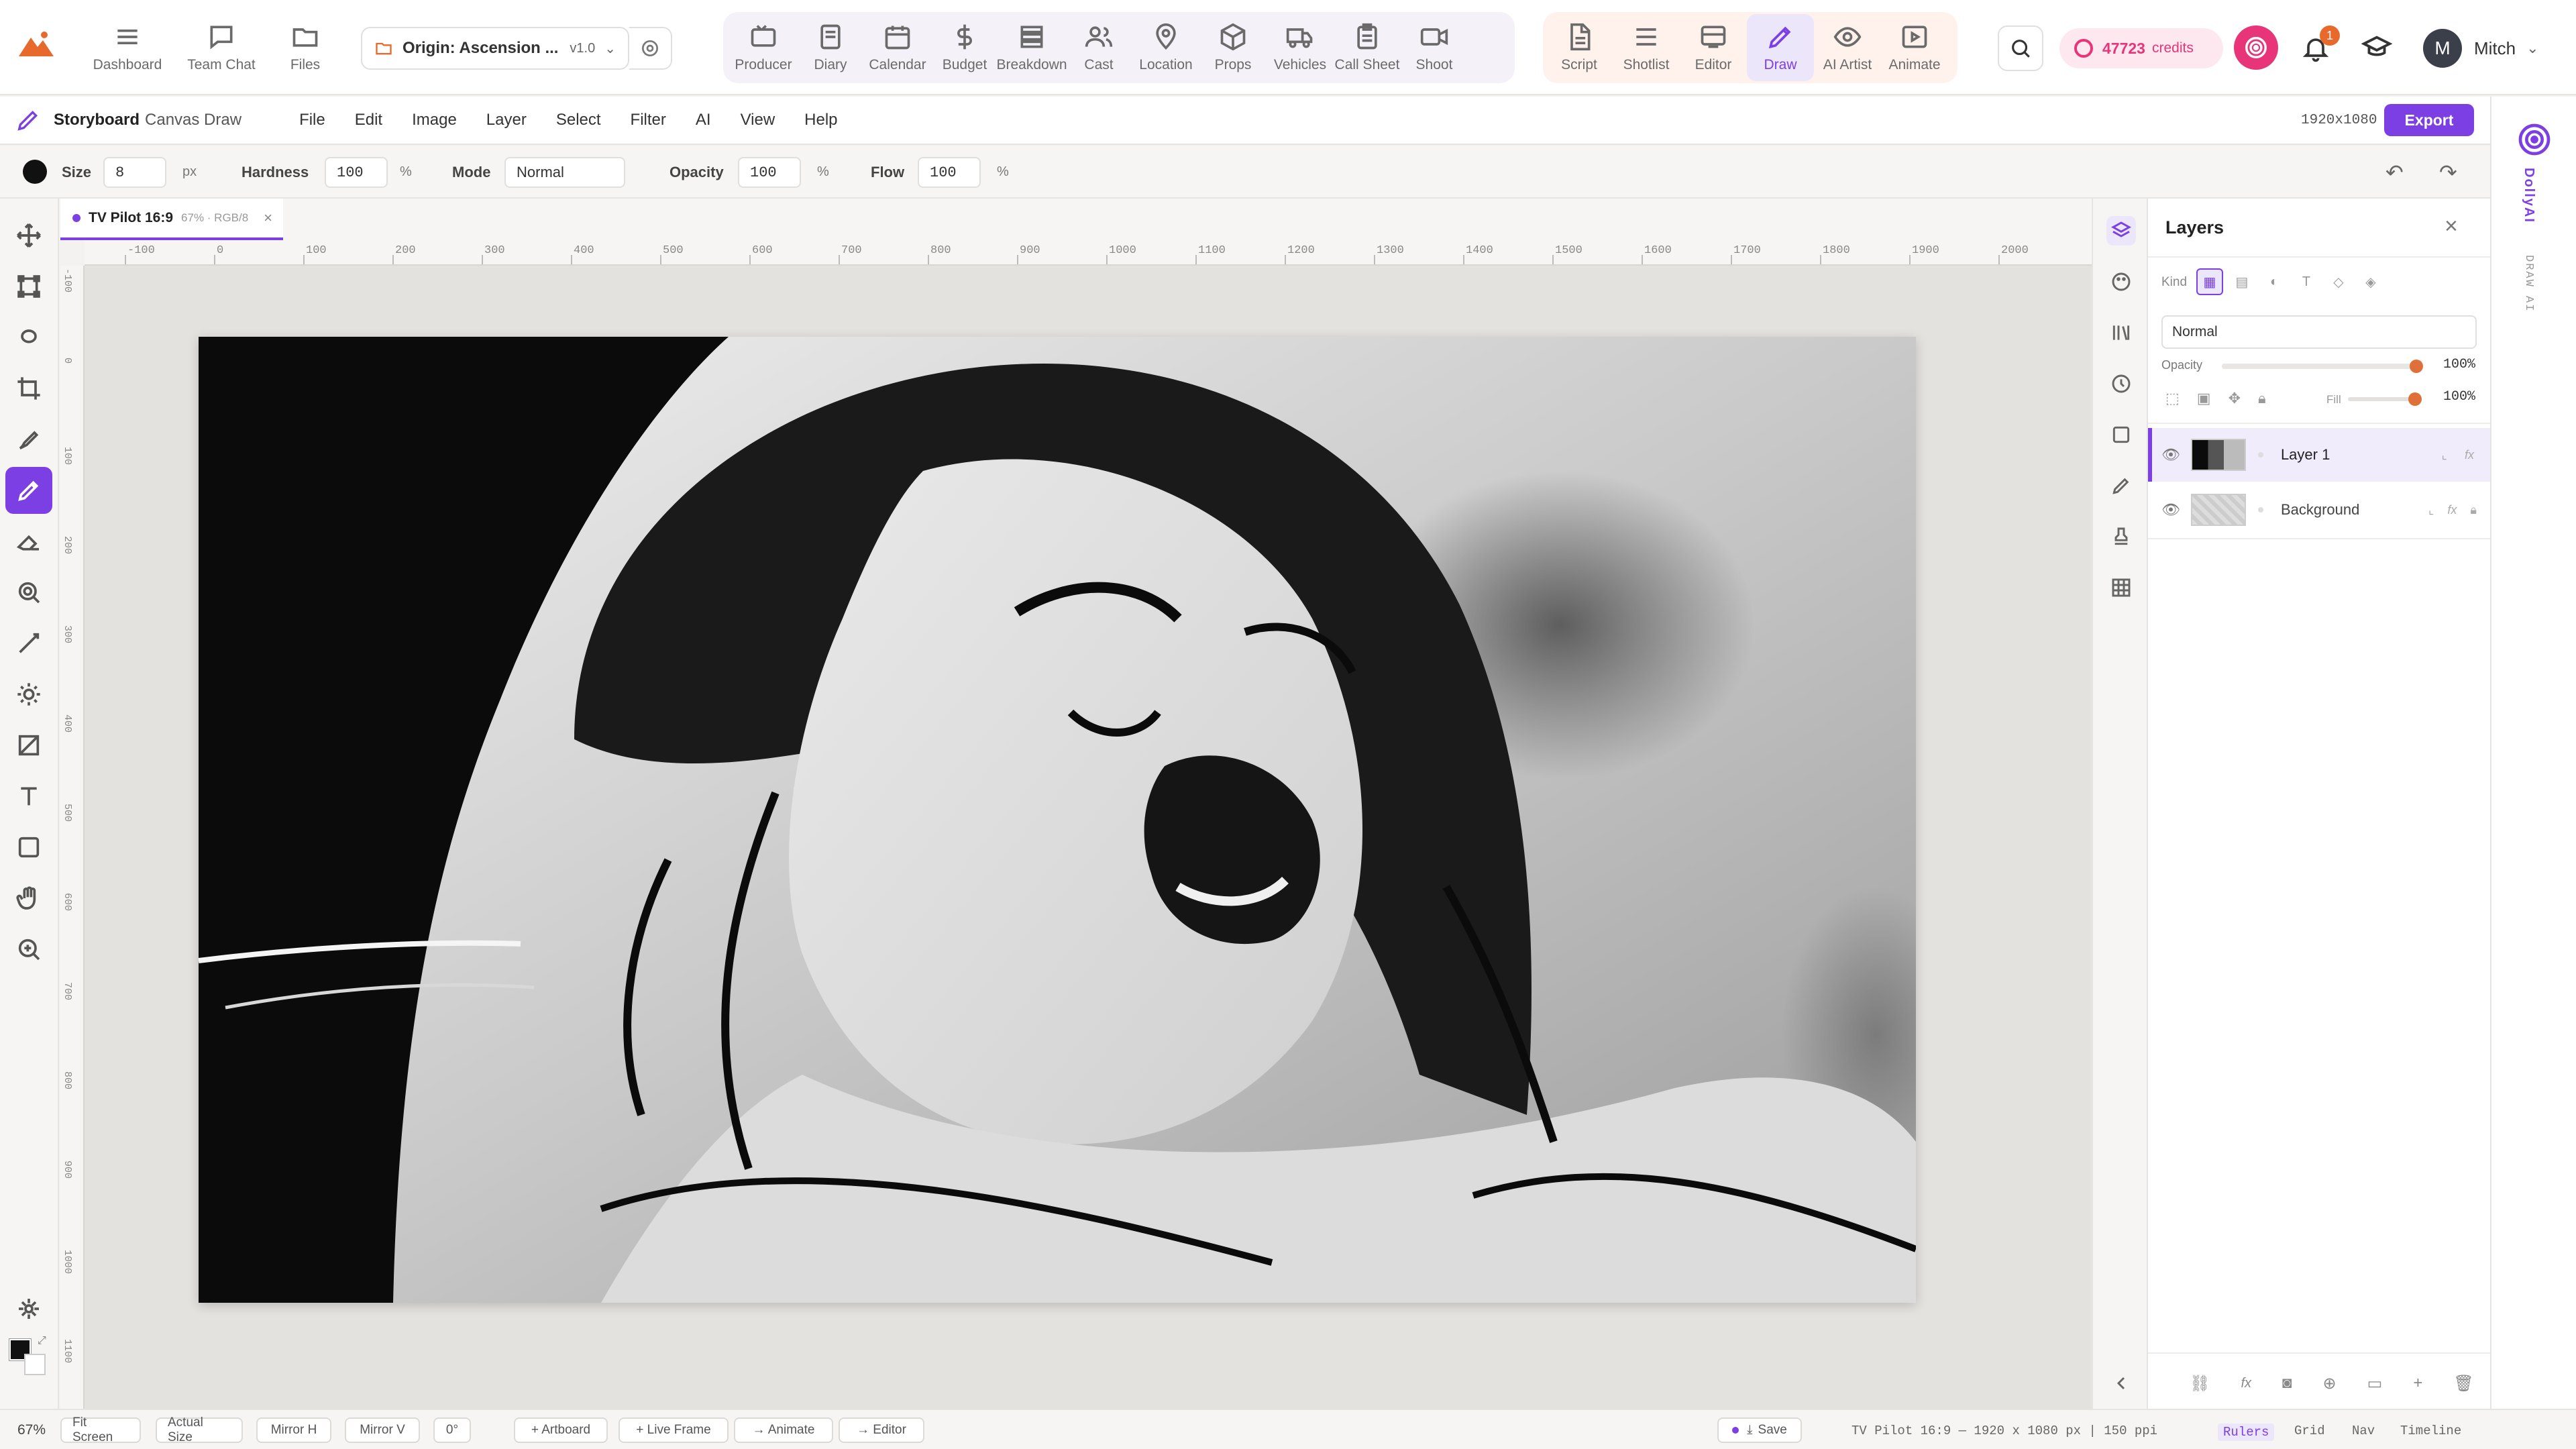 This screenshot has height=1449, width=2576. What do you see at coordinates (2200, 1383) in the screenshot?
I see `link-layers-icon: ⛓︎` at bounding box center [2200, 1383].